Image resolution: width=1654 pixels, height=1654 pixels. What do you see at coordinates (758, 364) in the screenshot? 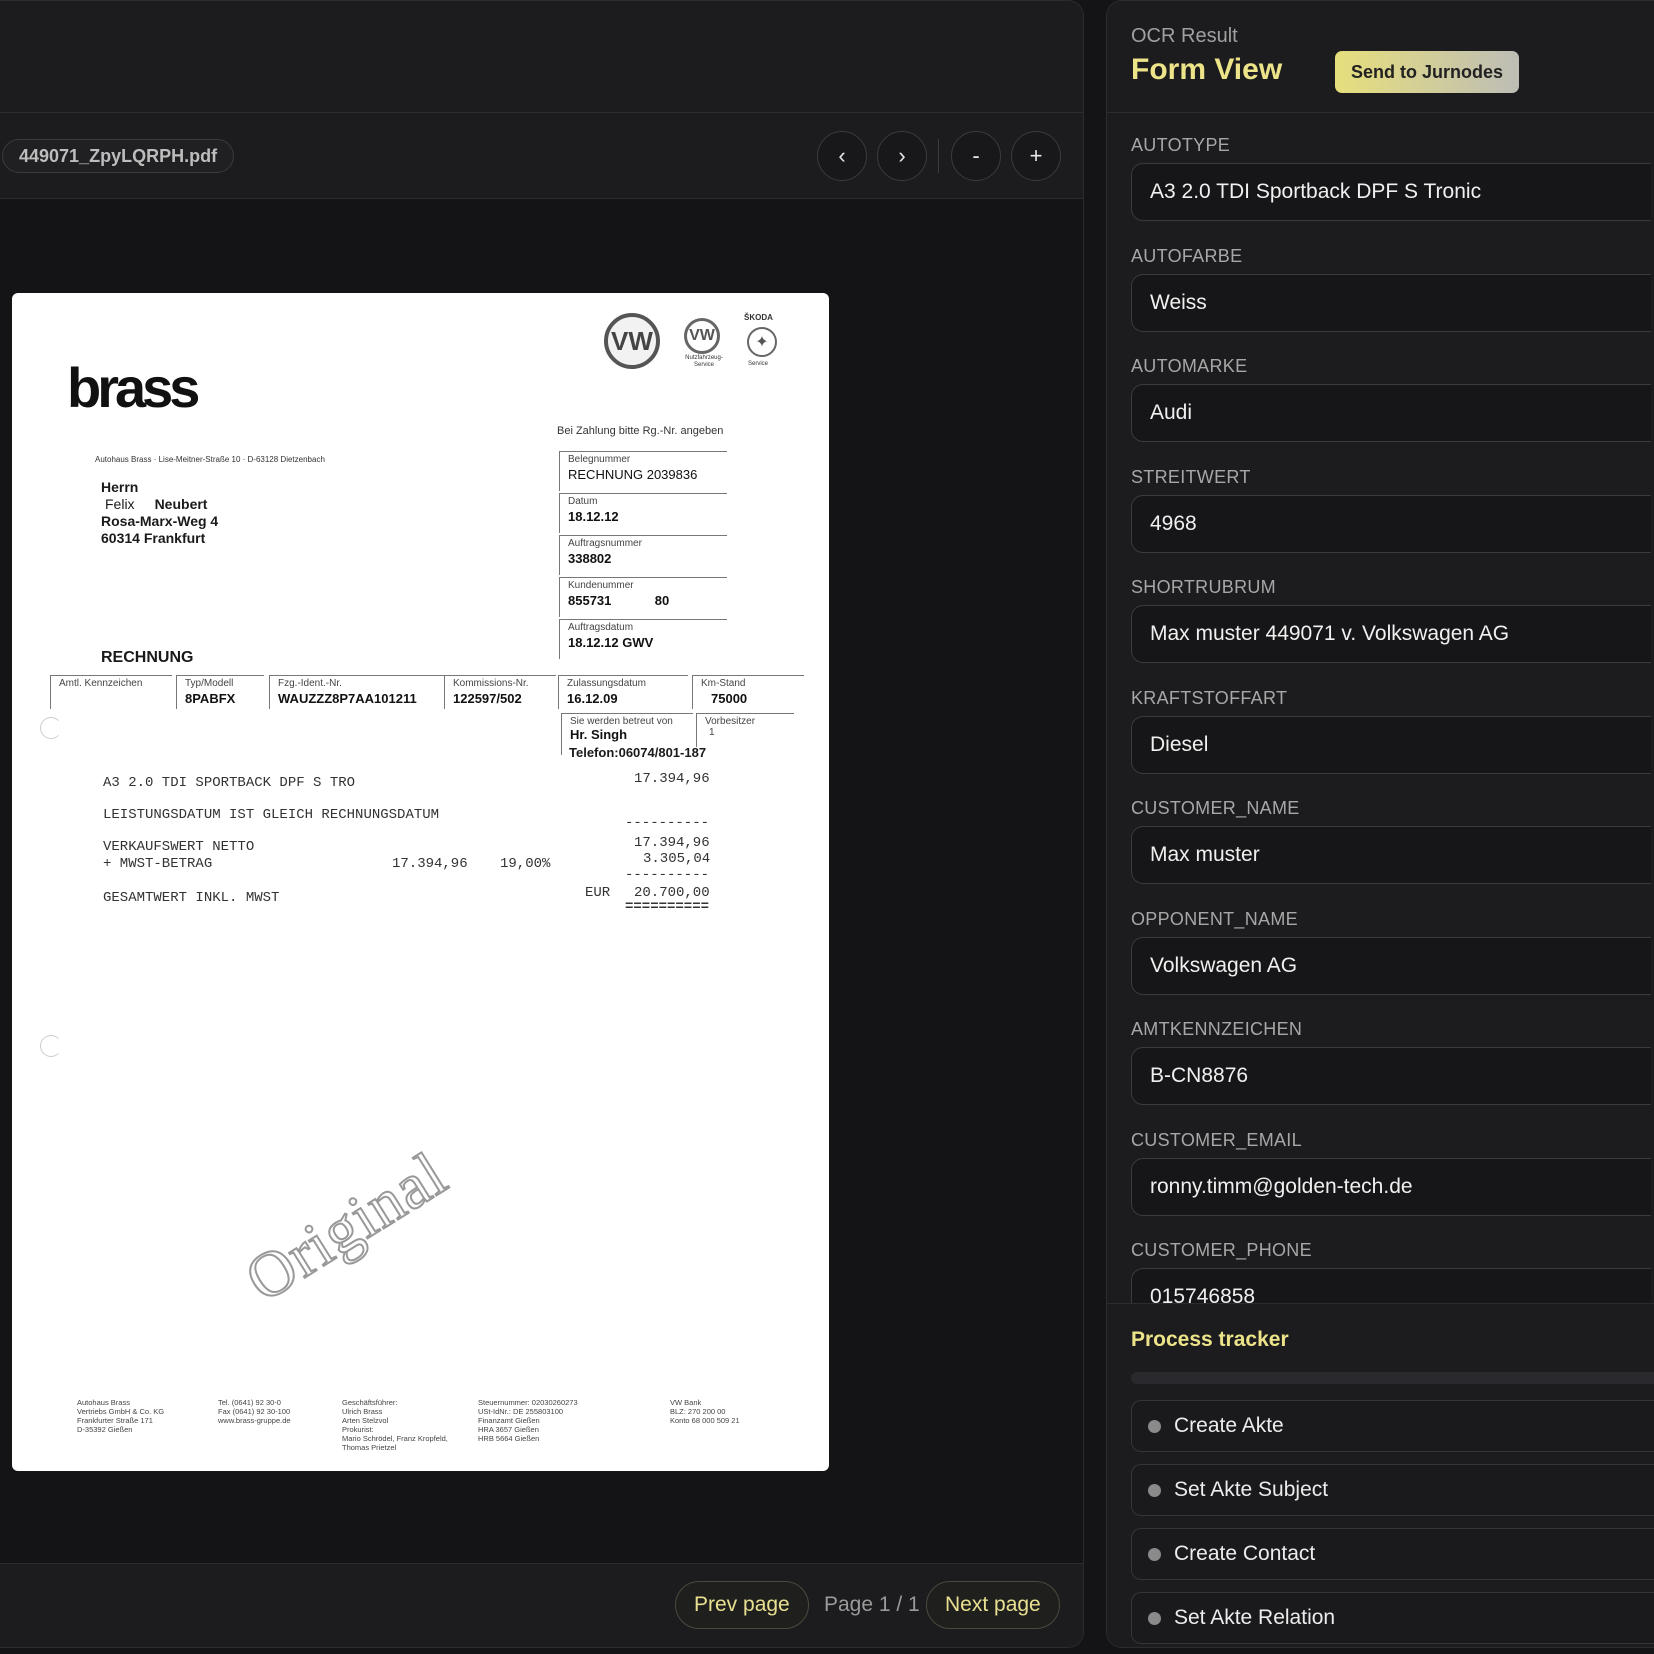
I see `skoda-service-caption: Service` at bounding box center [758, 364].